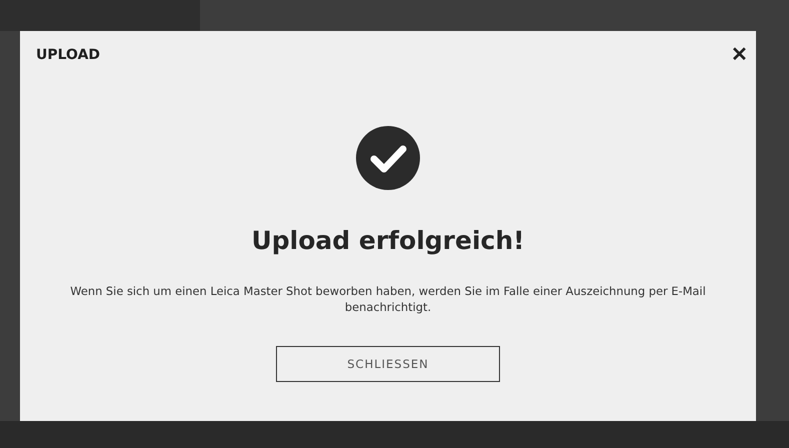 The height and width of the screenshot is (448, 789). I want to click on close-dialog-button: SCHLIESSEN, so click(388, 364).